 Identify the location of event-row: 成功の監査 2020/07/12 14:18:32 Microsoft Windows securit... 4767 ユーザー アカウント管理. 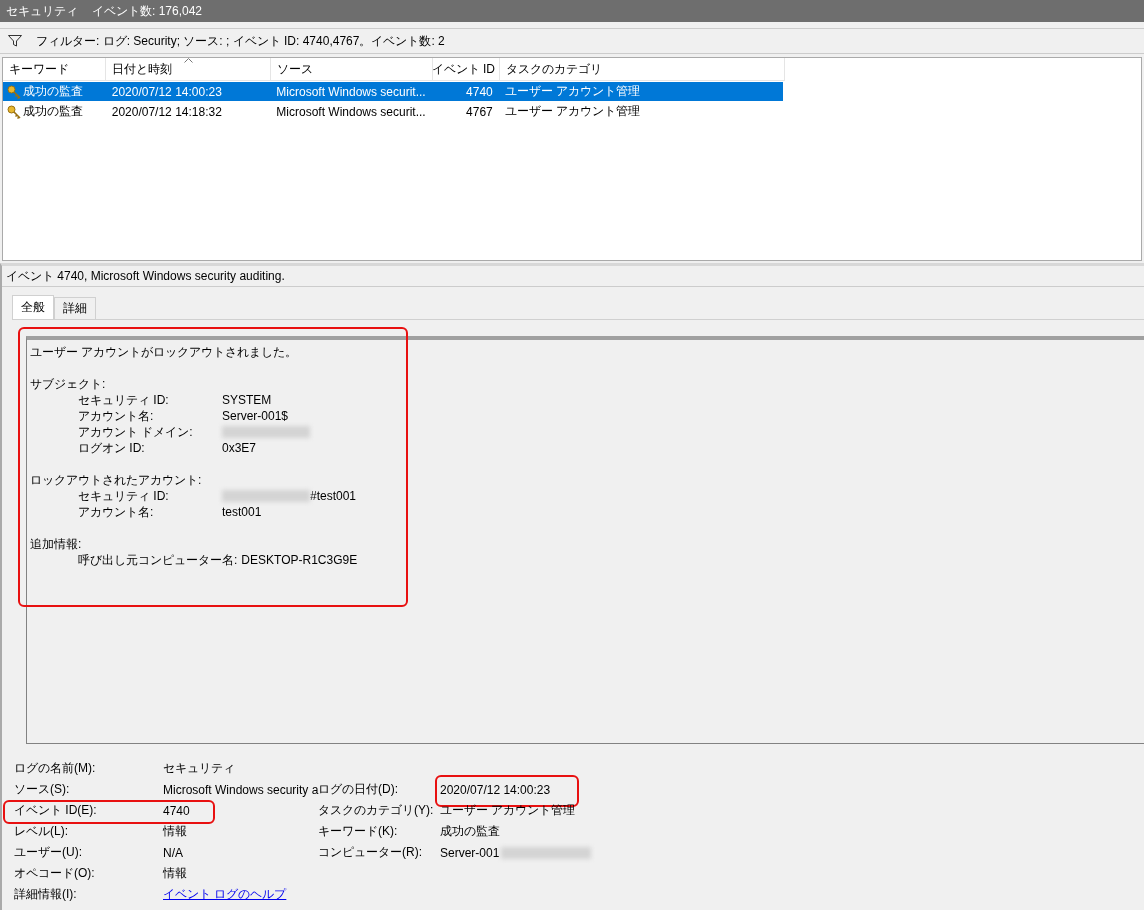
(393, 111).